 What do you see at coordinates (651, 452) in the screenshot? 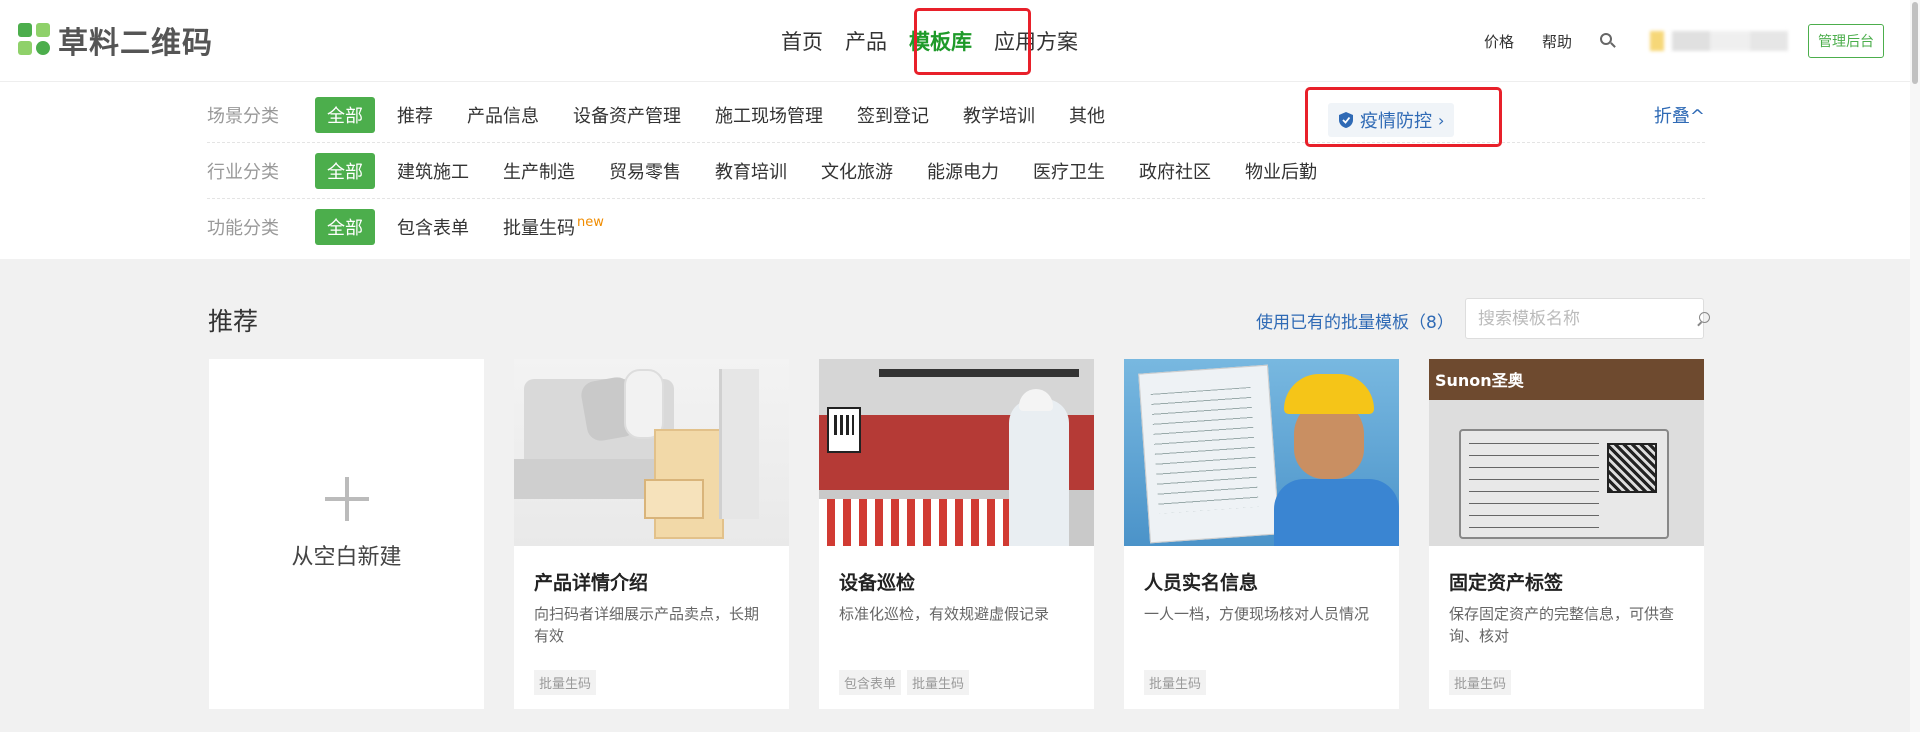
I see `card-image-sofa` at bounding box center [651, 452].